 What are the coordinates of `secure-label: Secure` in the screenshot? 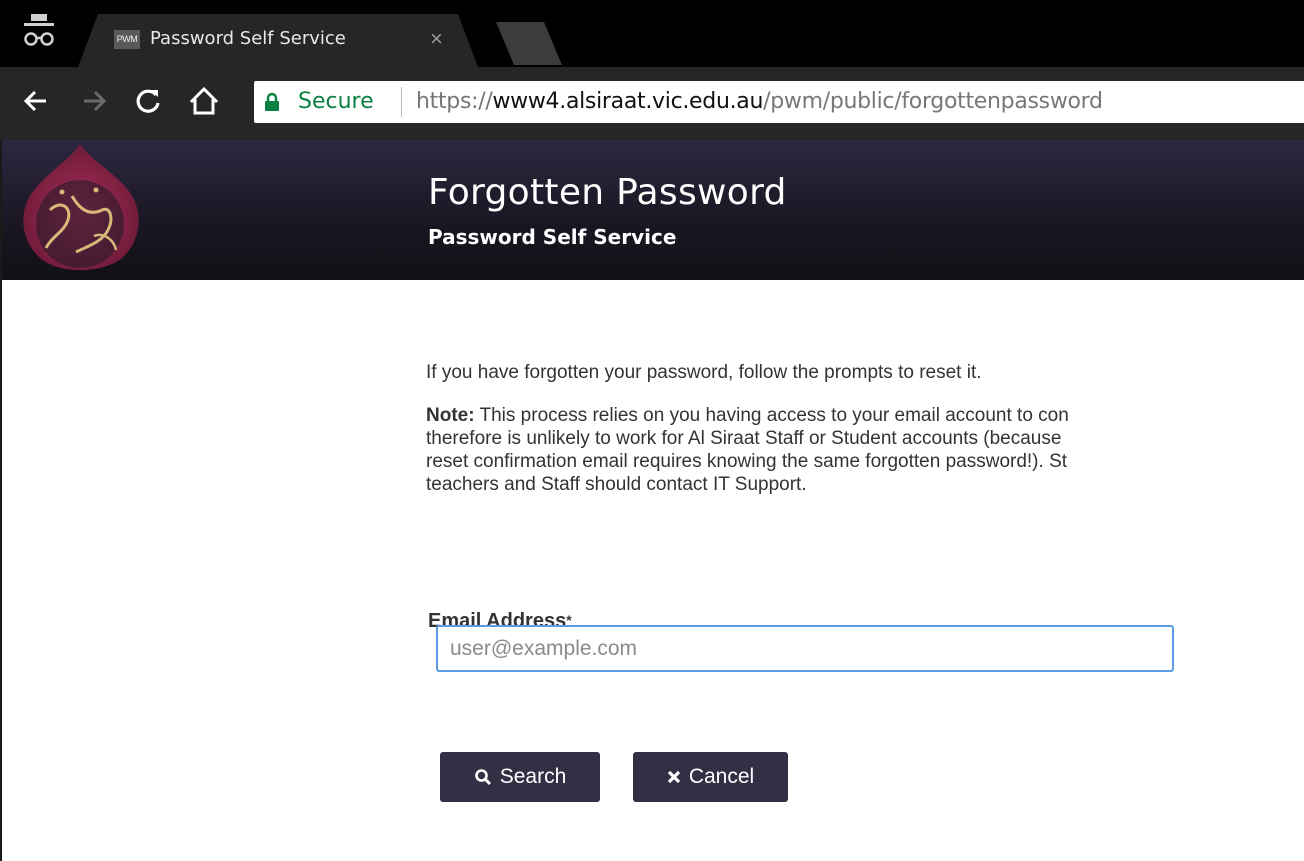 It's located at (336, 101).